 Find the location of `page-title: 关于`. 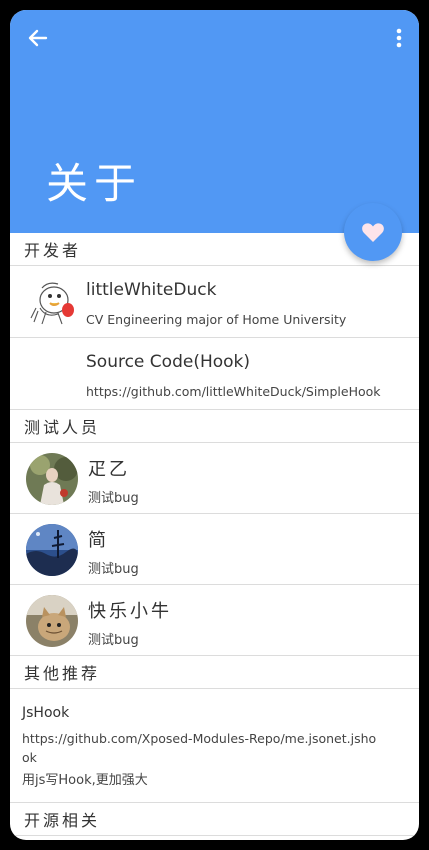

page-title: 关于 is located at coordinates (94, 183).